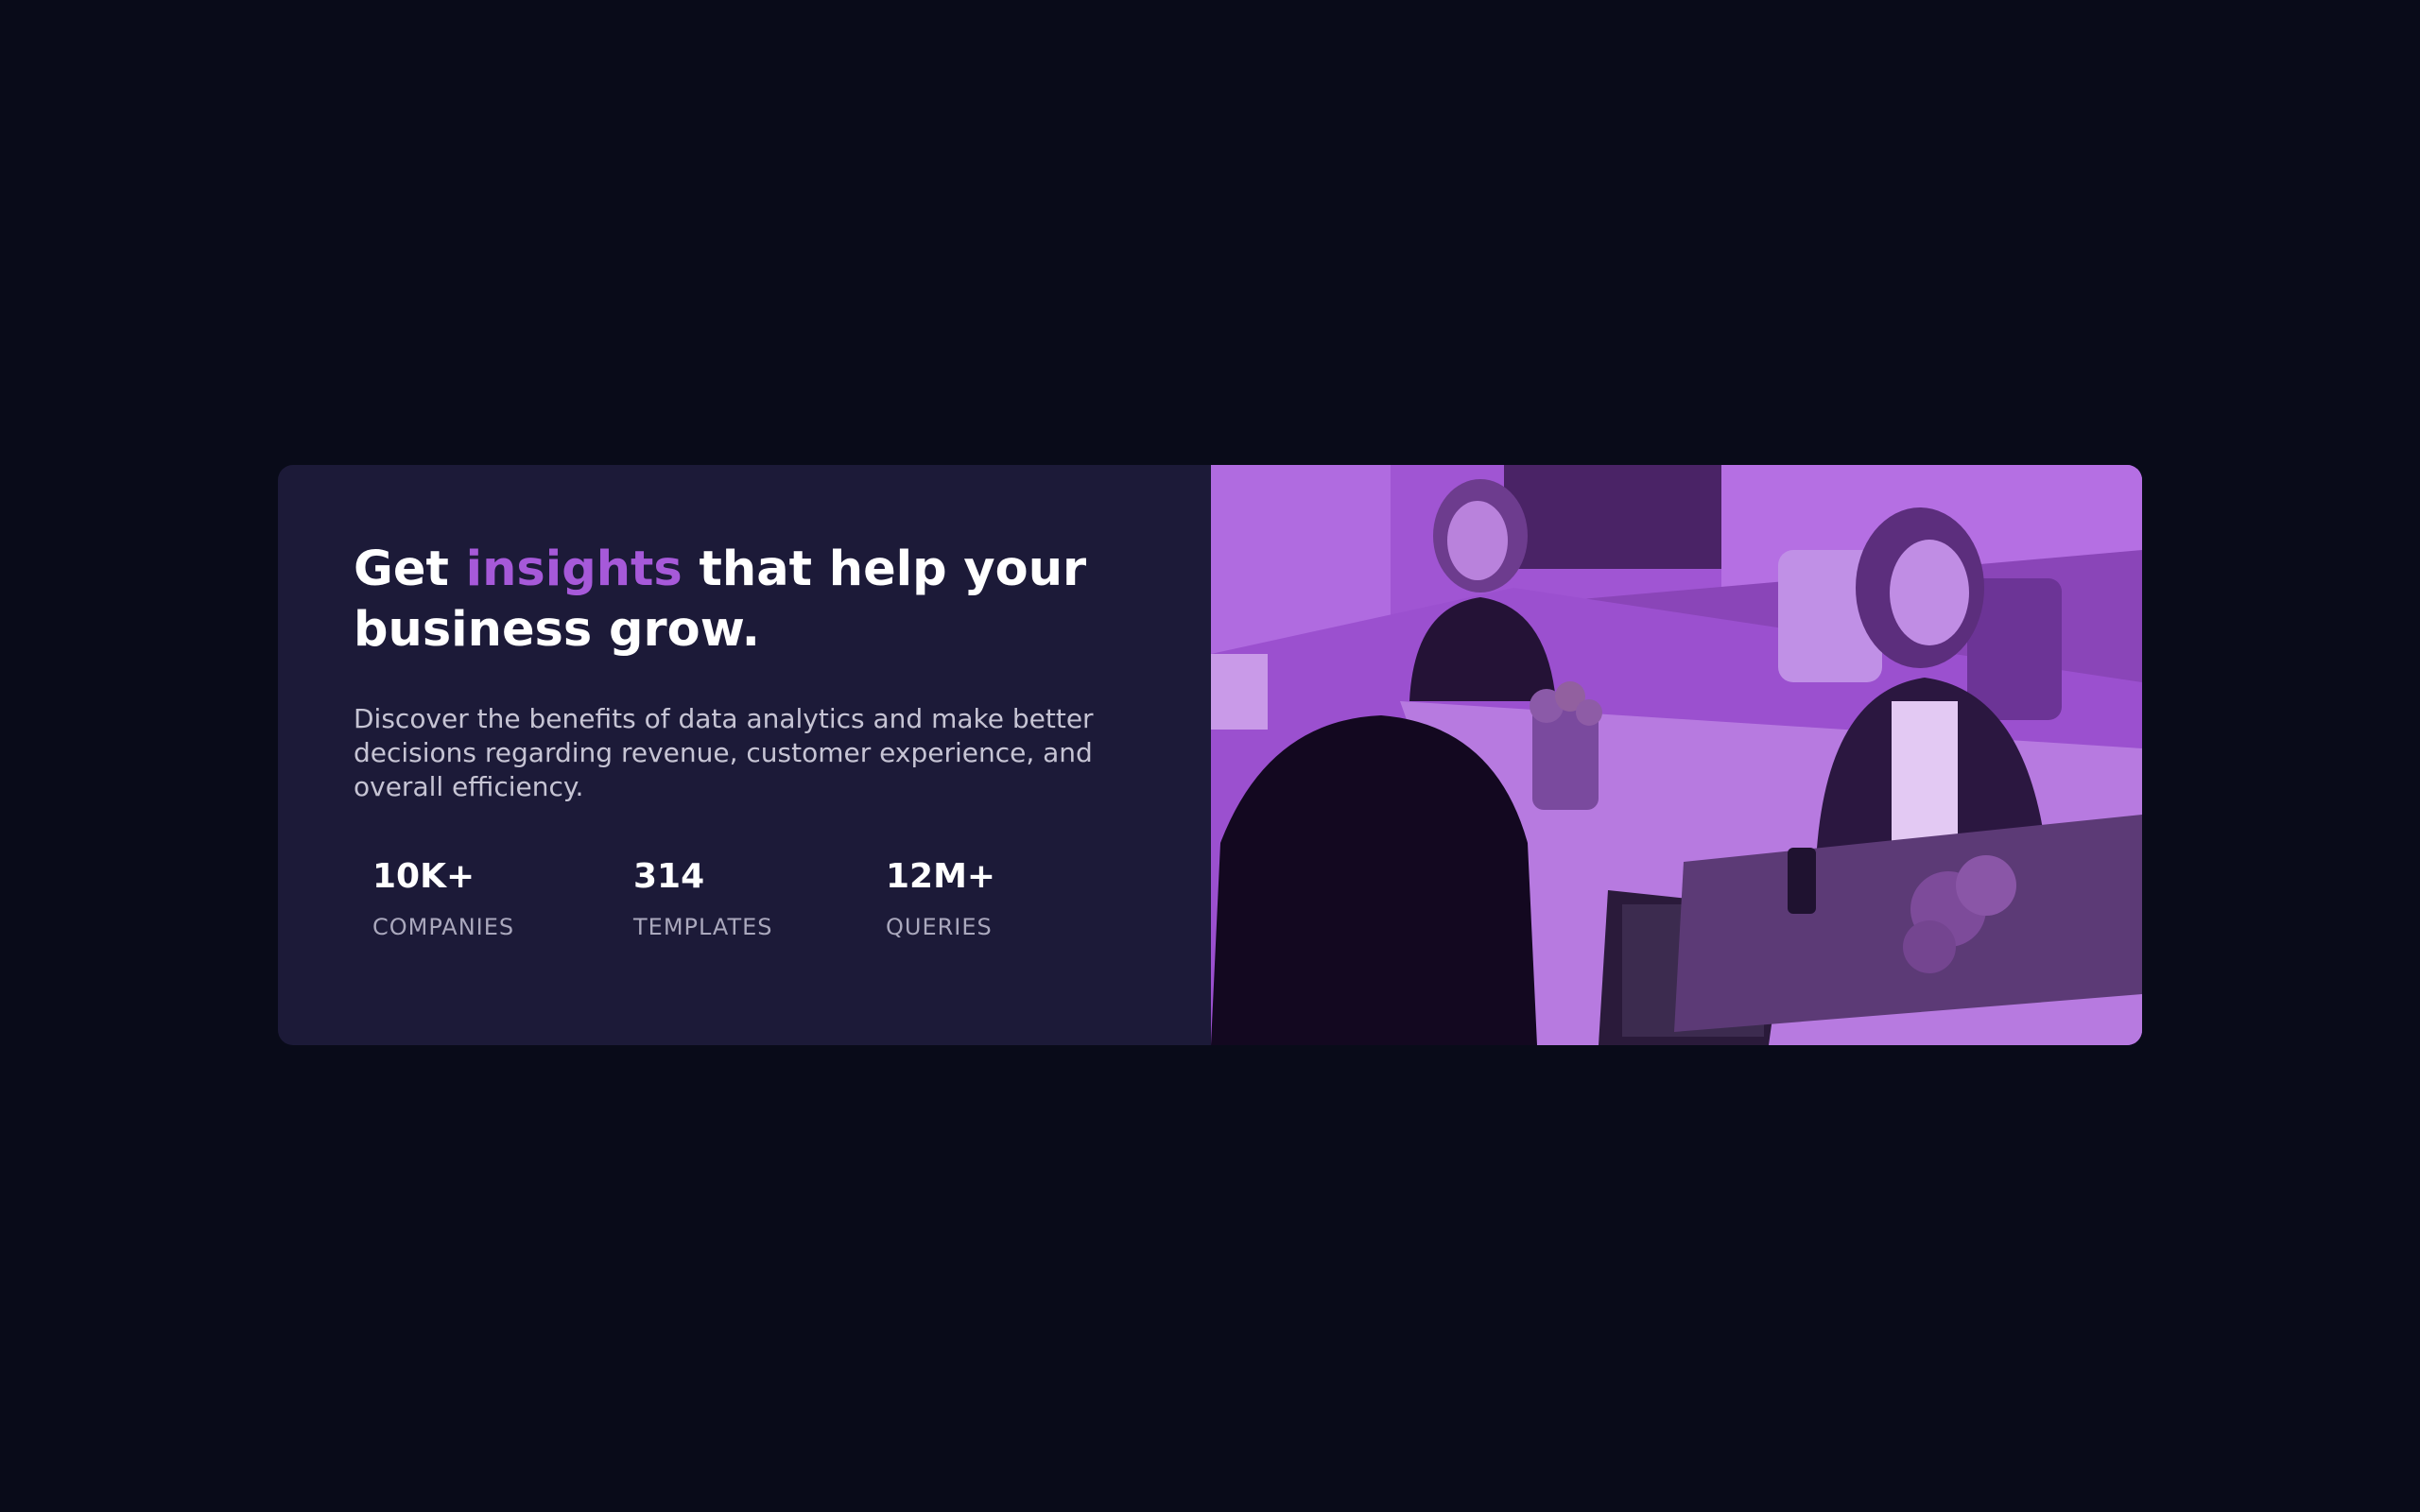 This screenshot has width=2420, height=1512. What do you see at coordinates (410, 569) in the screenshot?
I see `headline-start: Get` at bounding box center [410, 569].